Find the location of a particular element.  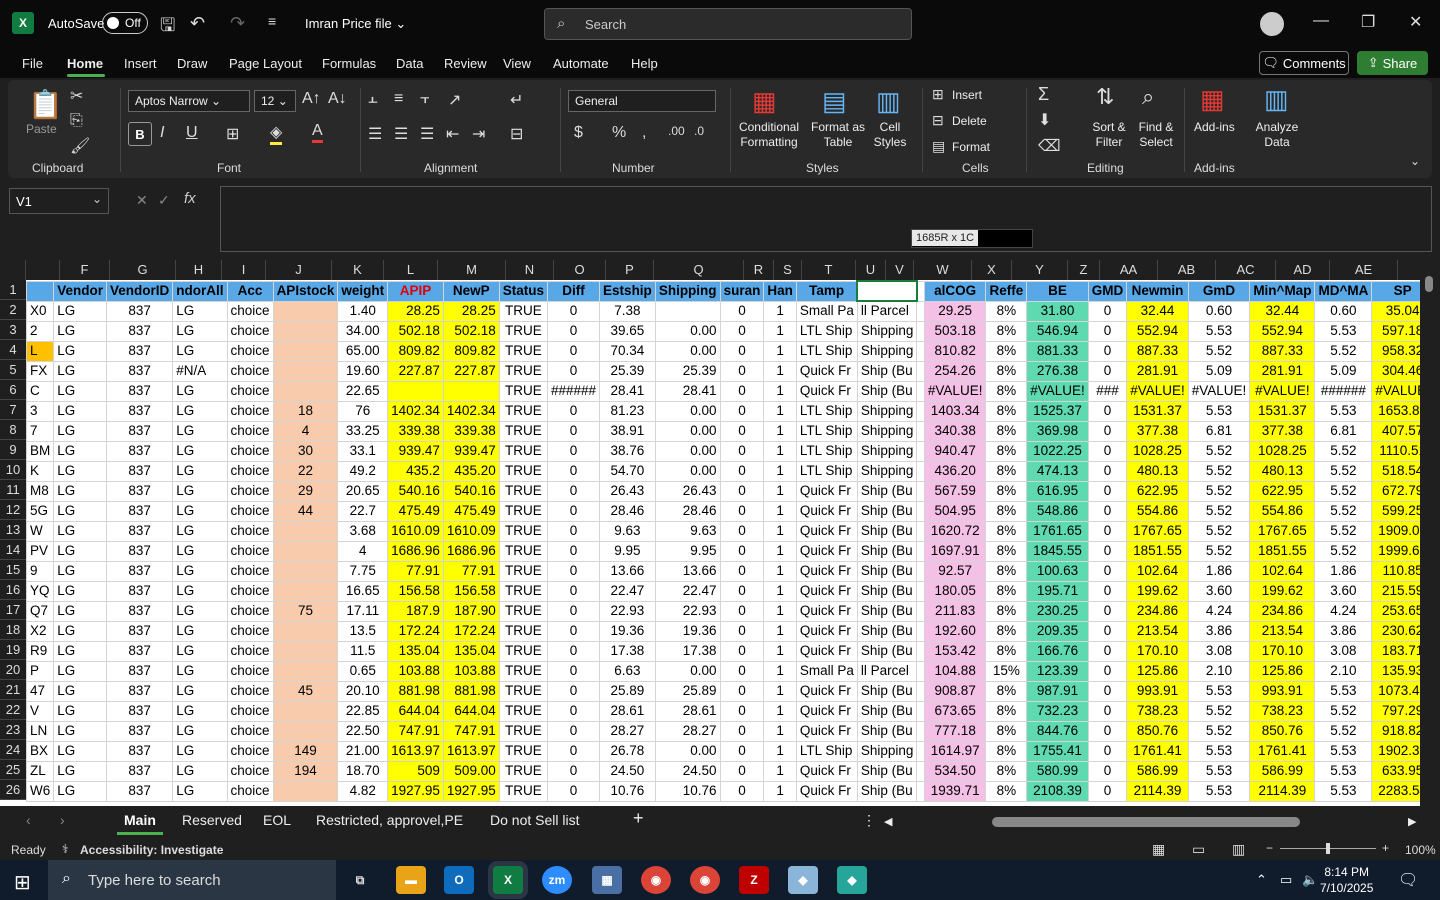

column-title: GmD is located at coordinates (1219, 291).